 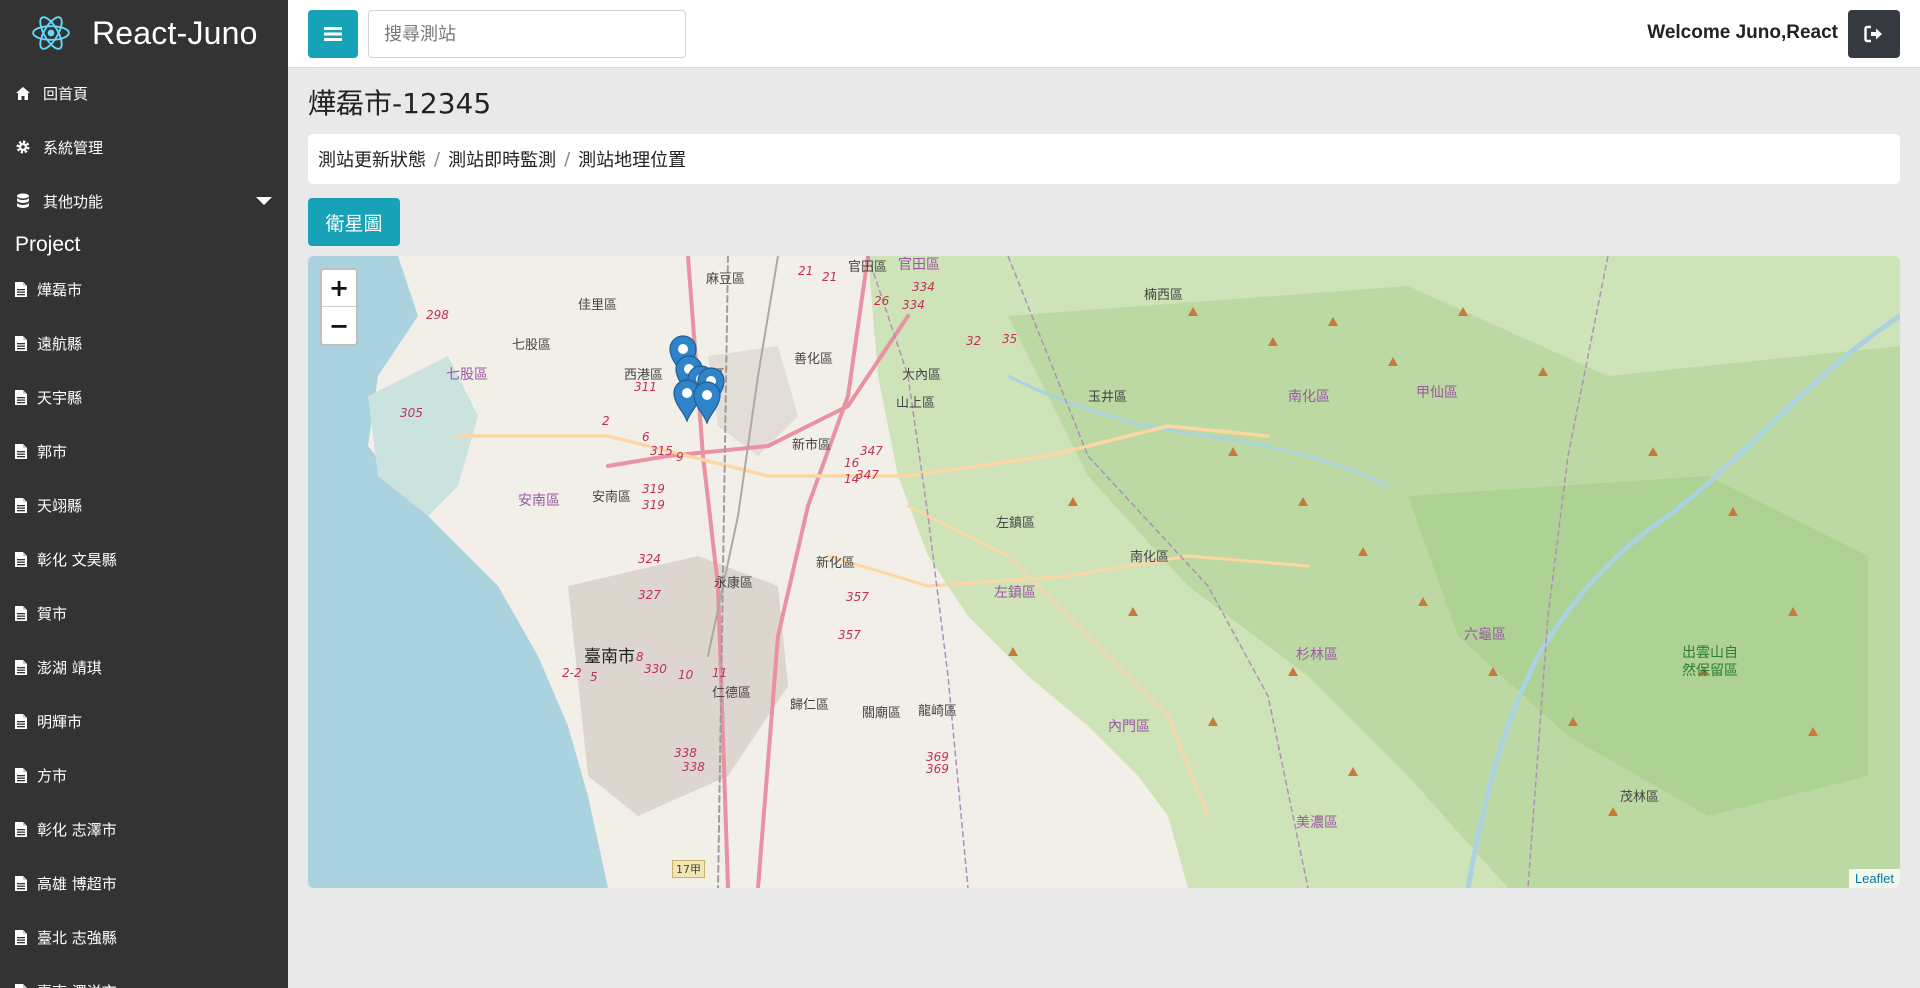 I want to click on chevron-down-icon, so click(x=264, y=201).